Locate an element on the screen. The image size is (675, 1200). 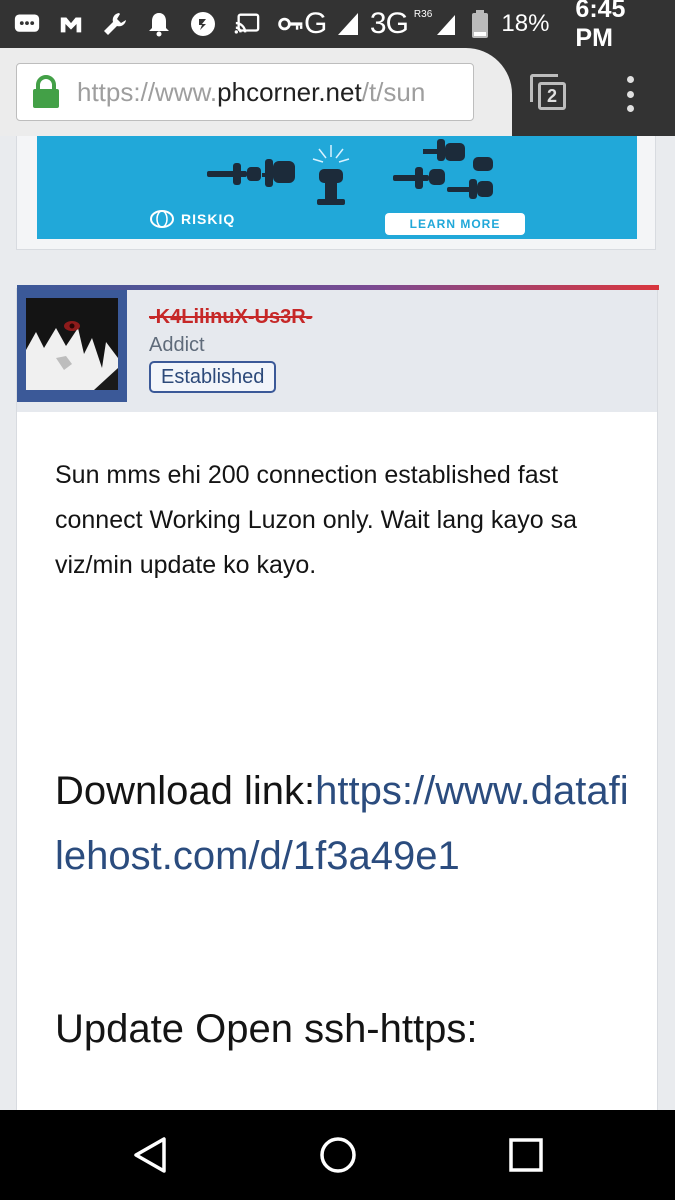
recents-square-icon is located at coordinates (526, 1155).